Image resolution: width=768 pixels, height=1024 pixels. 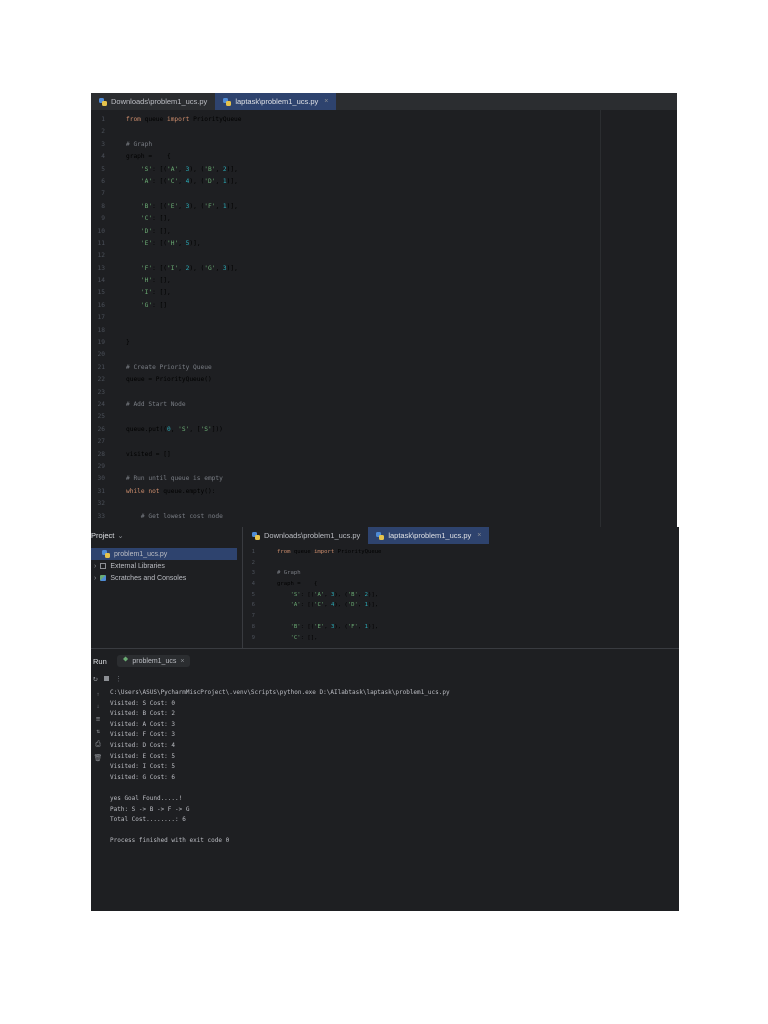 I want to click on trash-icon: 🗑, so click(x=98, y=758).